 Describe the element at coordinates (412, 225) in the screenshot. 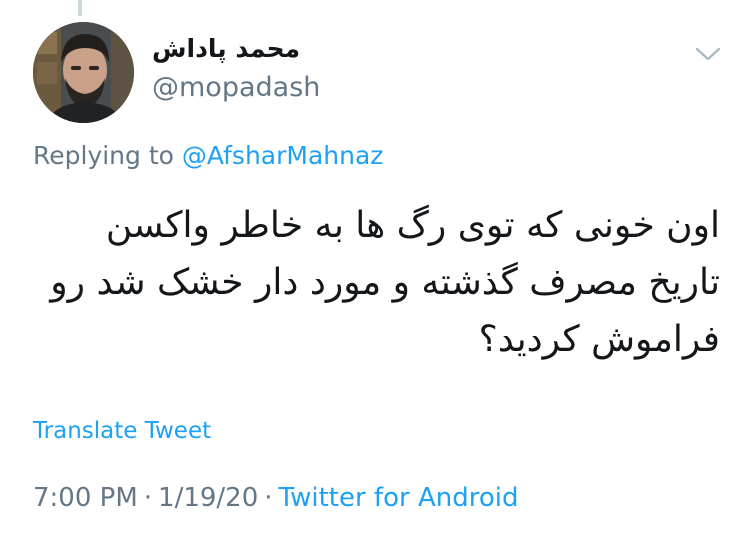

I see `tweet-text-line: اون خونی که توی رگ ها به خاطر واکسن` at that location.